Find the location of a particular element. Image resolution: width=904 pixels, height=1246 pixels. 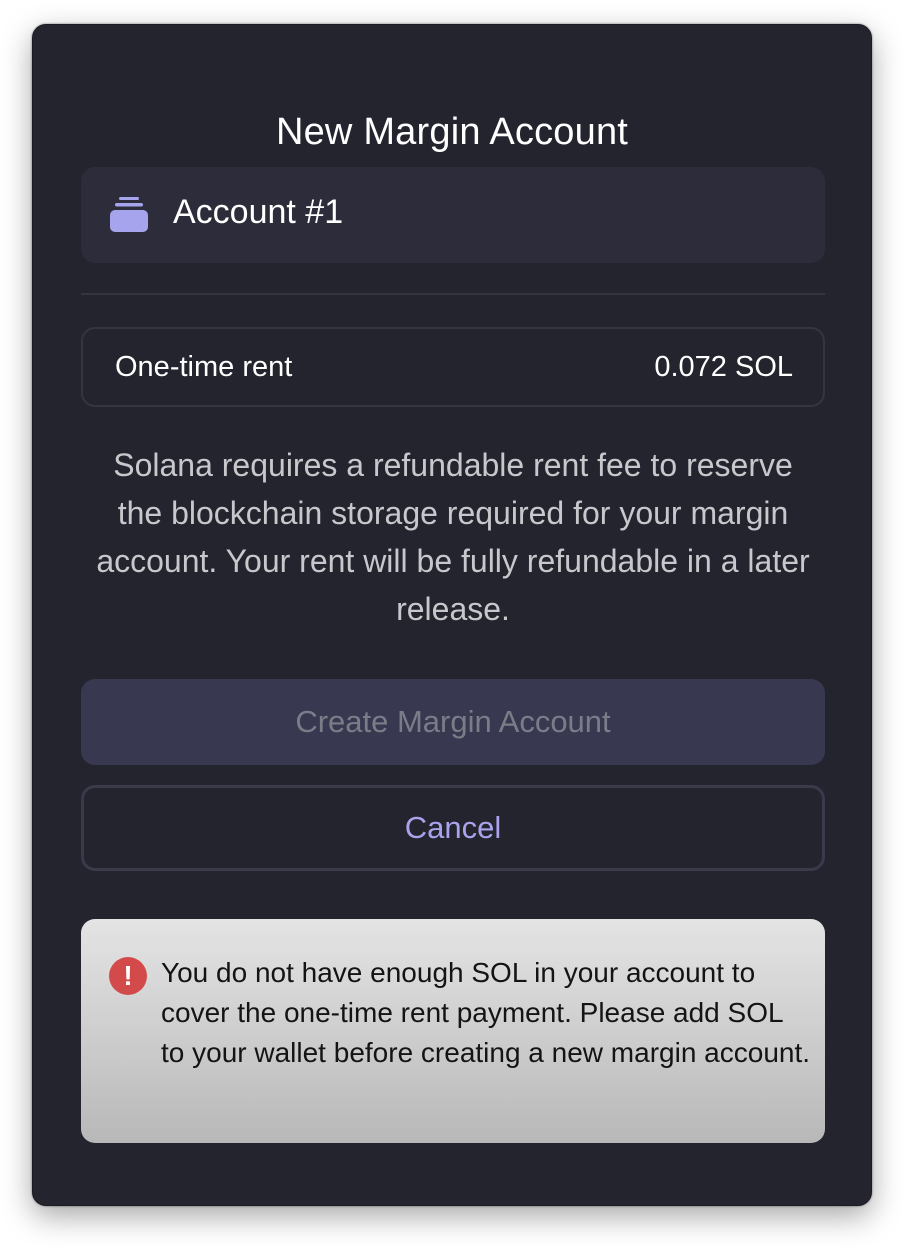

error-exclamation-icon: ! is located at coordinates (128, 976).